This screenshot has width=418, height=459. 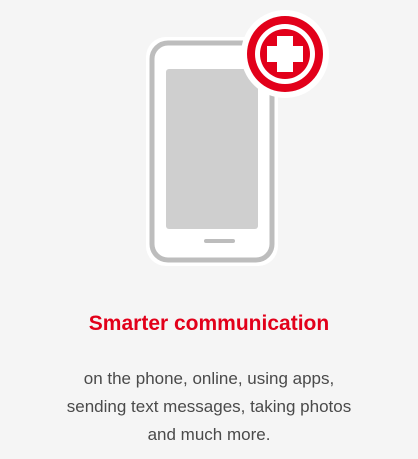 What do you see at coordinates (285, 54) in the screenshot?
I see `red-plus-badge-icon` at bounding box center [285, 54].